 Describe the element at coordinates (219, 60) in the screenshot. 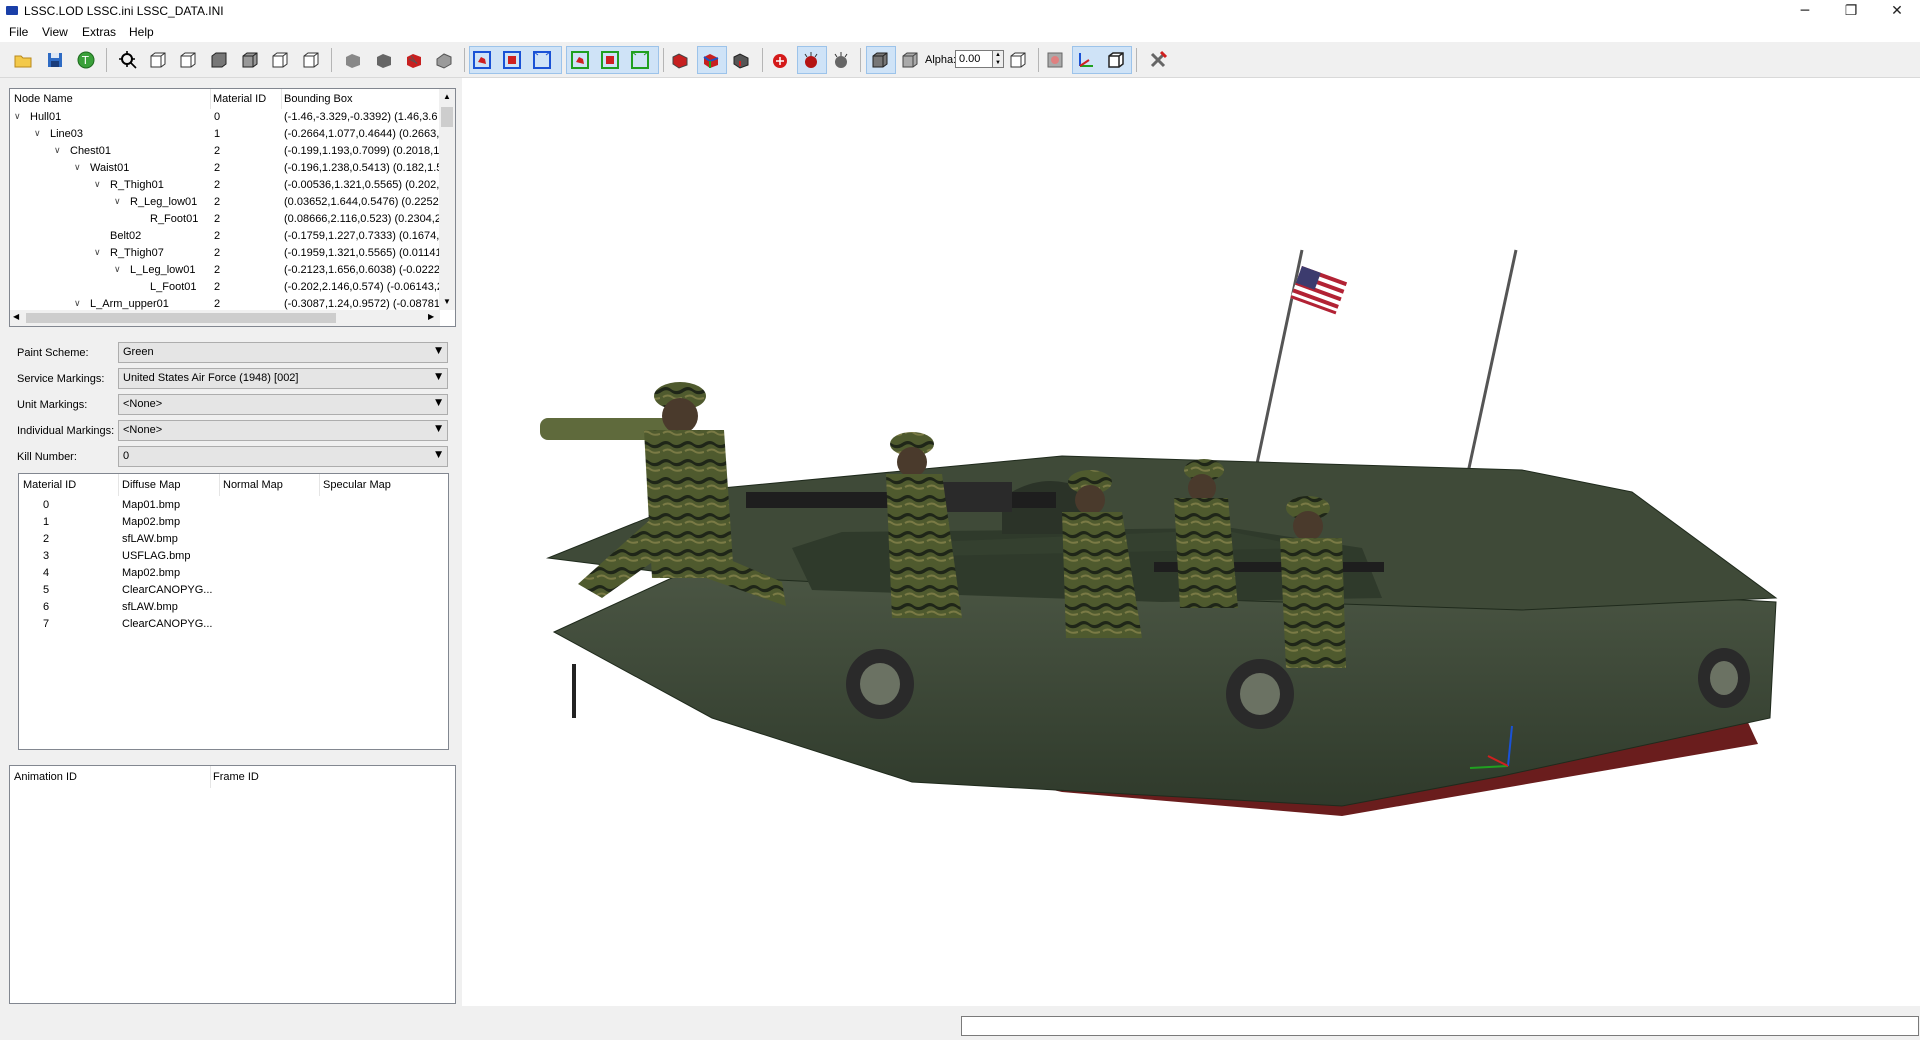

I see `view-top-icon` at that location.